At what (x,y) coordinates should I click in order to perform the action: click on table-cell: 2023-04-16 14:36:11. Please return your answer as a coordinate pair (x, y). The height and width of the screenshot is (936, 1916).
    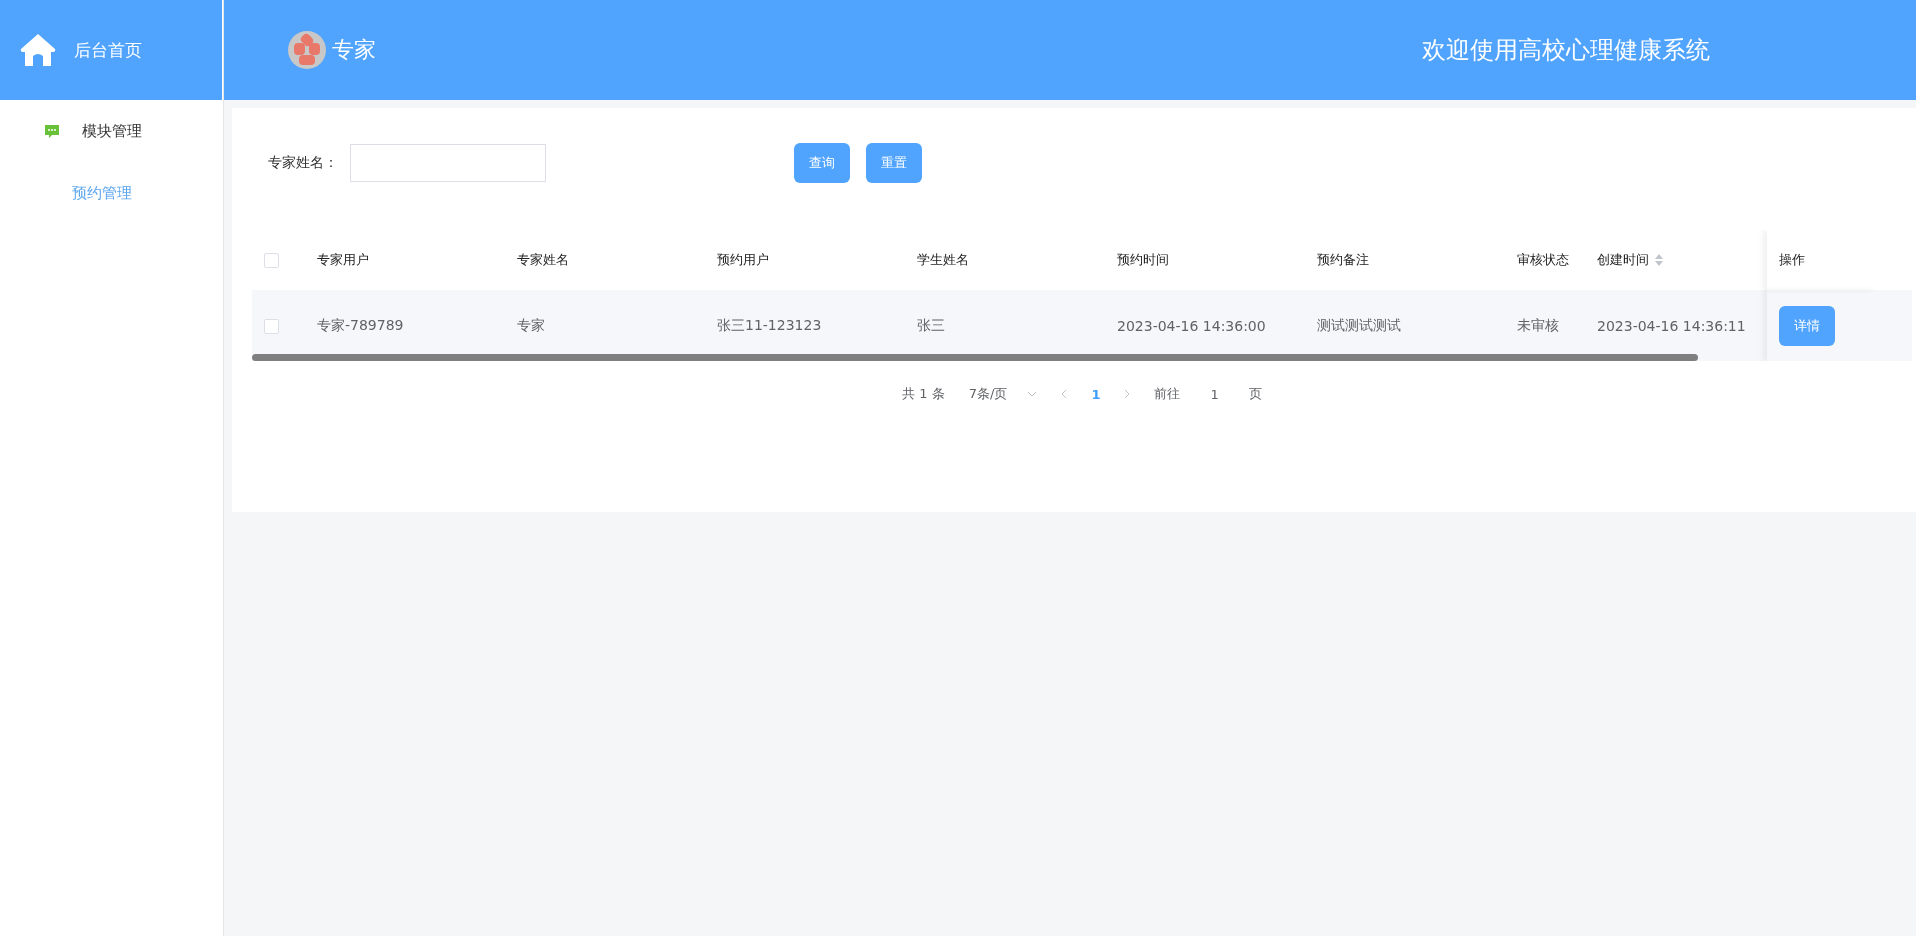
    Looking at the image, I should click on (1671, 326).